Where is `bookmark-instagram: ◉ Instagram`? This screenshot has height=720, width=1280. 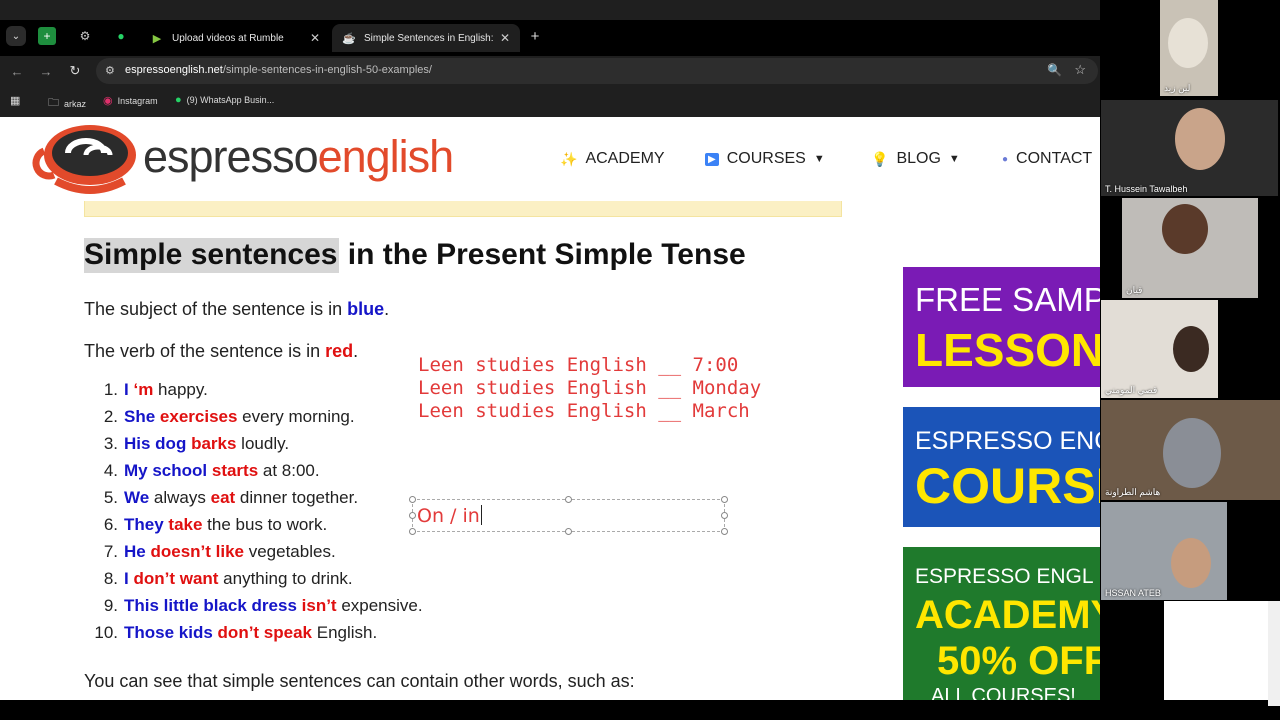
bookmark-instagram: ◉ Instagram is located at coordinates (130, 100).